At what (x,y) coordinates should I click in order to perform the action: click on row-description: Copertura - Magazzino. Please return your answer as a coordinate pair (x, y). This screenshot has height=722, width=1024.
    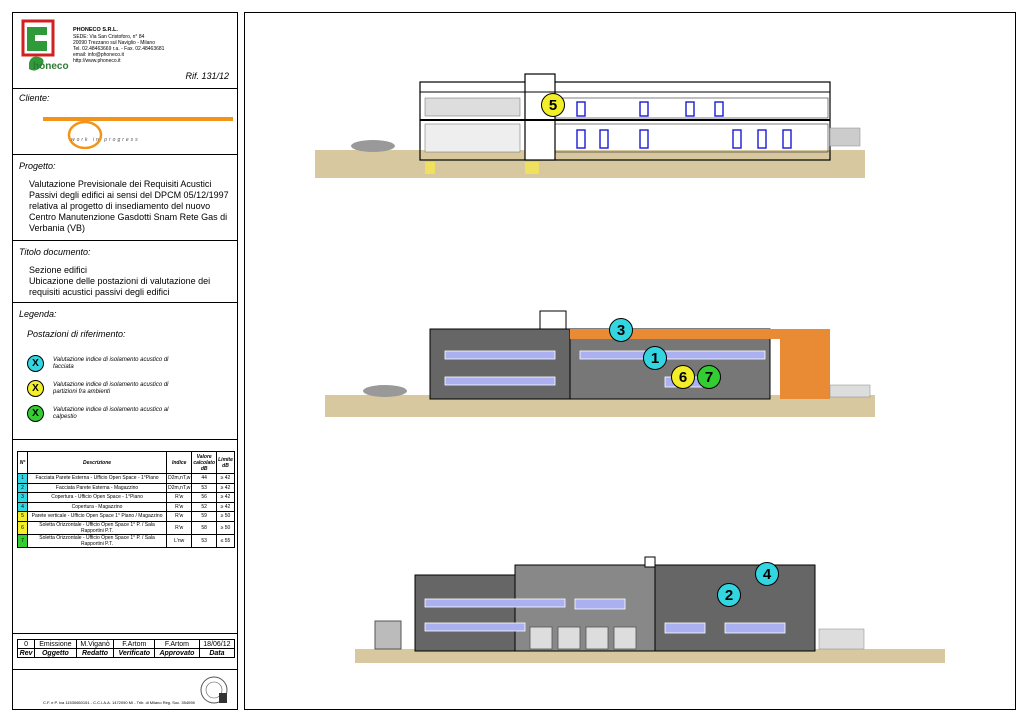
    Looking at the image, I should click on (97, 506).